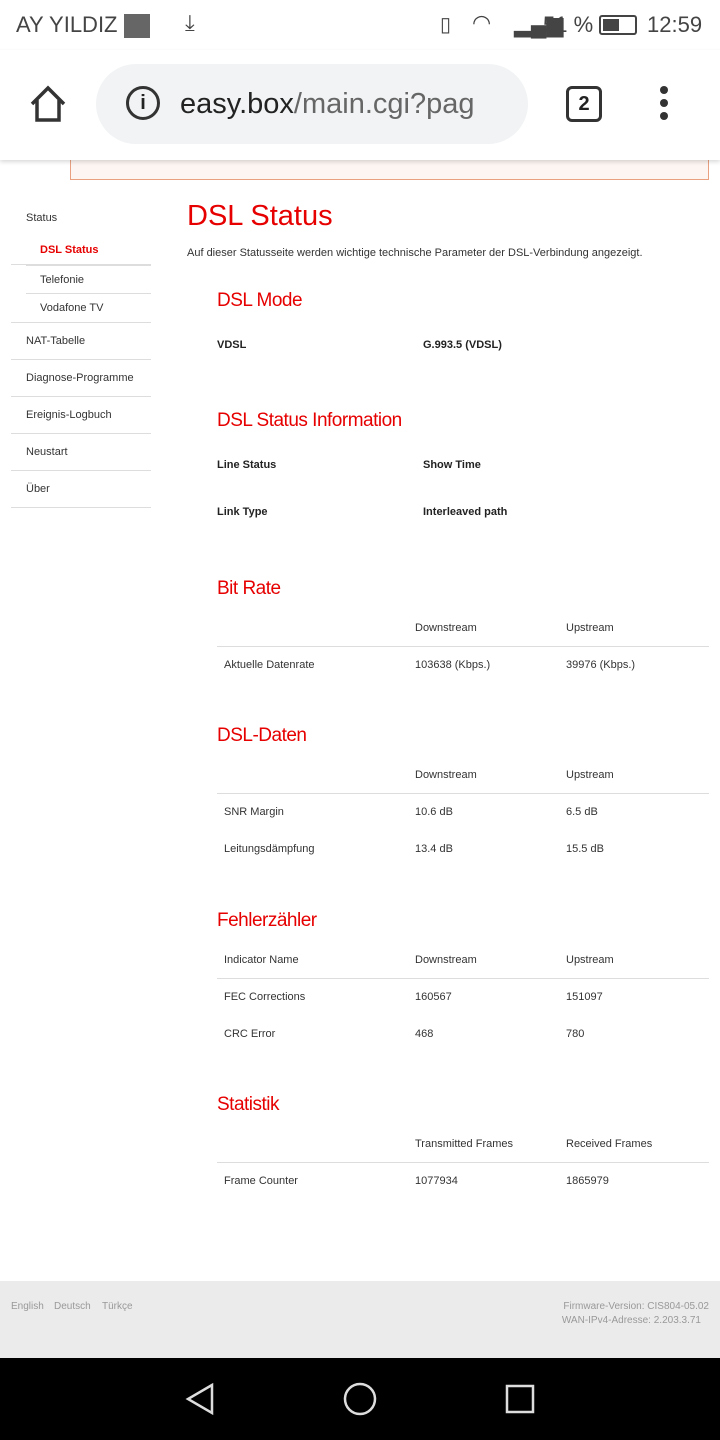 Image resolution: width=720 pixels, height=1440 pixels. Describe the element at coordinates (434, 849) in the screenshot. I see `table-cell: 13.4 dB` at that location.